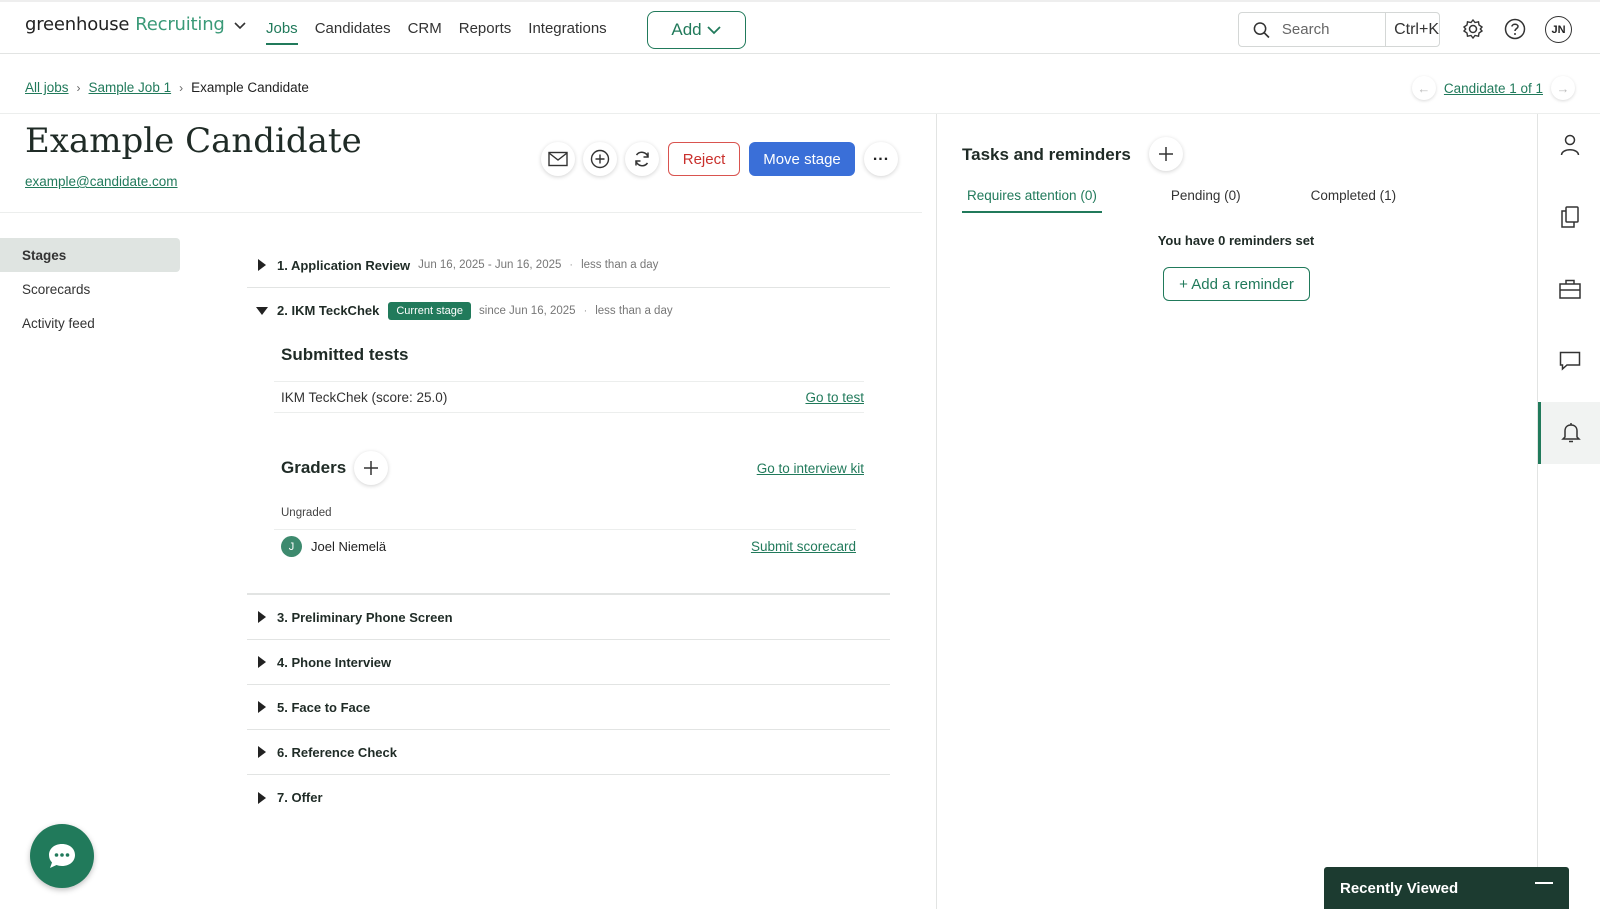 This screenshot has height=909, width=1600. Describe the element at coordinates (1032, 200) in the screenshot. I see `tab-requires-attention: Requires attention (0)` at that location.